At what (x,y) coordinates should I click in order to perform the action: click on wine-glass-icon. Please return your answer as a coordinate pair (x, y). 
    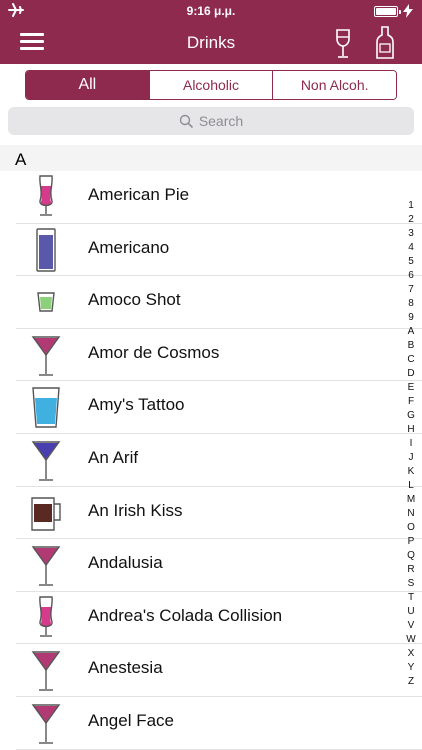
    Looking at the image, I should click on (343, 44).